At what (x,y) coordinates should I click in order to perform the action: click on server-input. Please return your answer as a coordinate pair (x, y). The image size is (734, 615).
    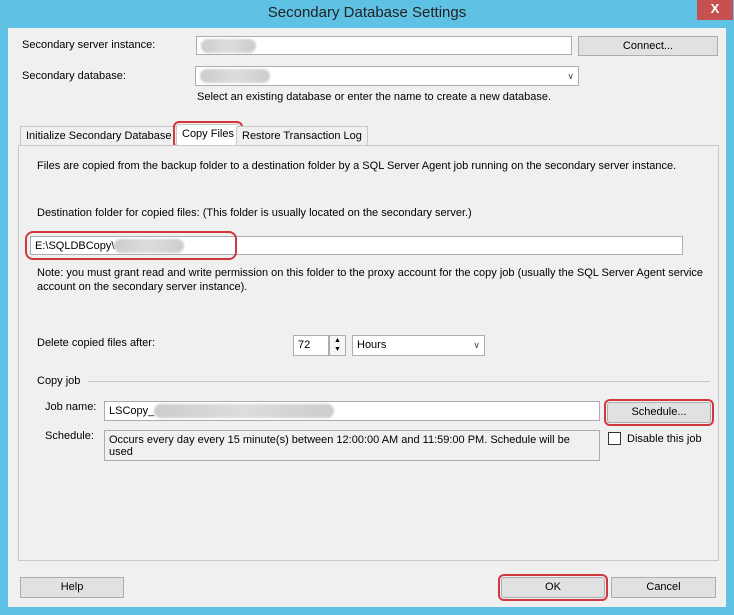
    Looking at the image, I should click on (384, 45).